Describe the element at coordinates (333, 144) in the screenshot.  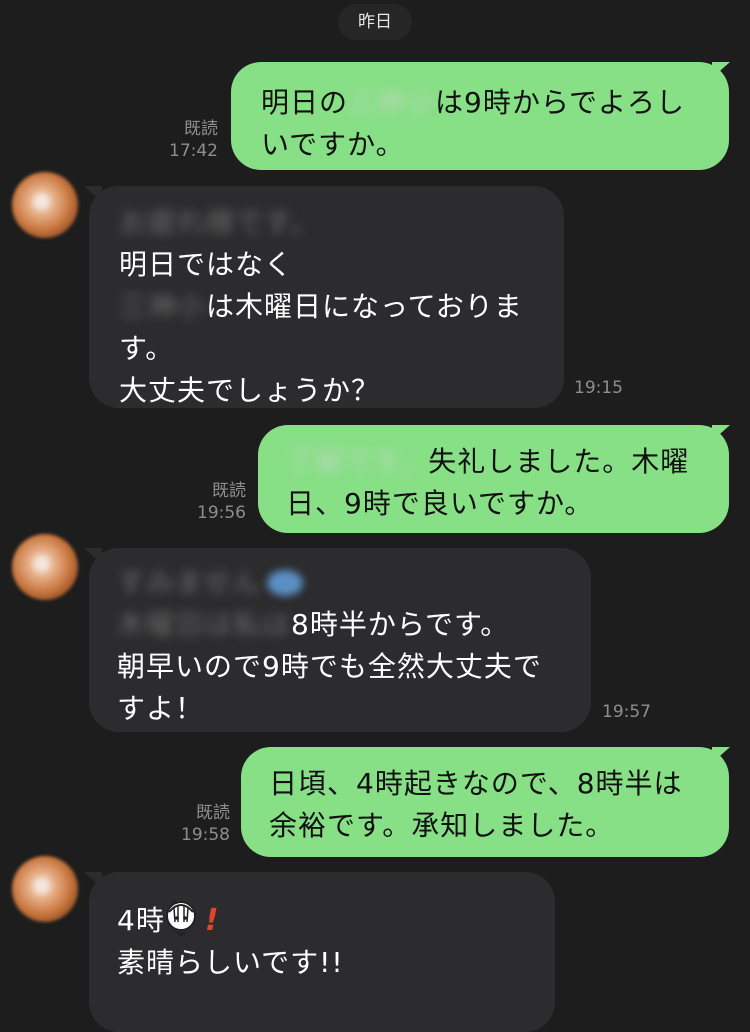
I see `message-text: いですか。` at that location.